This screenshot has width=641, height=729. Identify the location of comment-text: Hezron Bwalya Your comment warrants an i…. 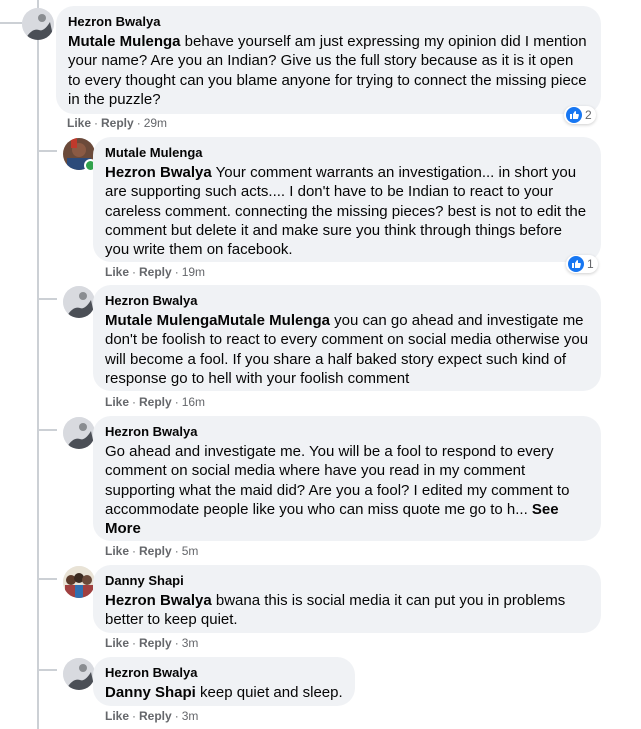
(347, 211).